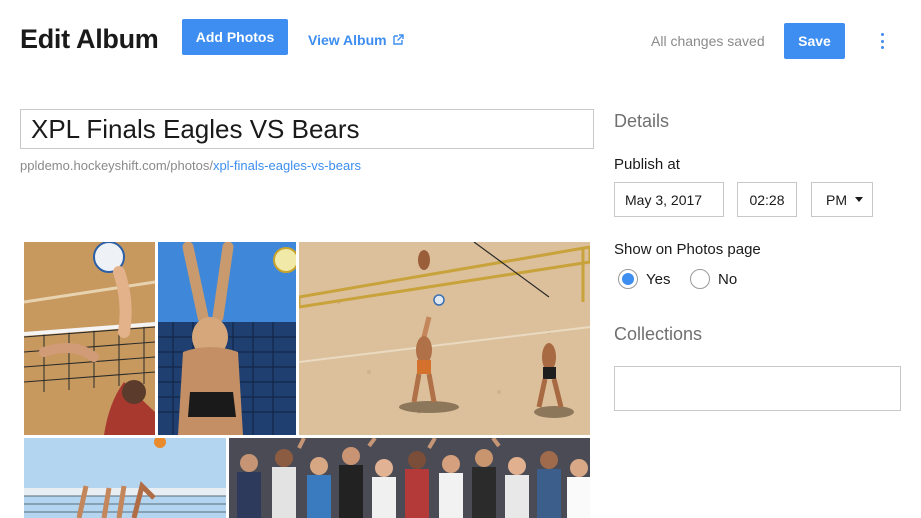  What do you see at coordinates (859, 199) in the screenshot?
I see `caret-down-icon` at bounding box center [859, 199].